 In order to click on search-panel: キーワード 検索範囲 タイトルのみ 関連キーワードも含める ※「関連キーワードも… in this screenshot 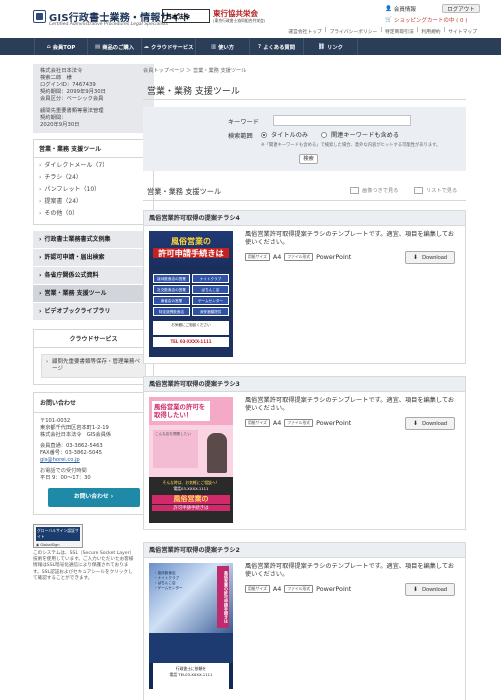, I will do `click(304, 139)`.